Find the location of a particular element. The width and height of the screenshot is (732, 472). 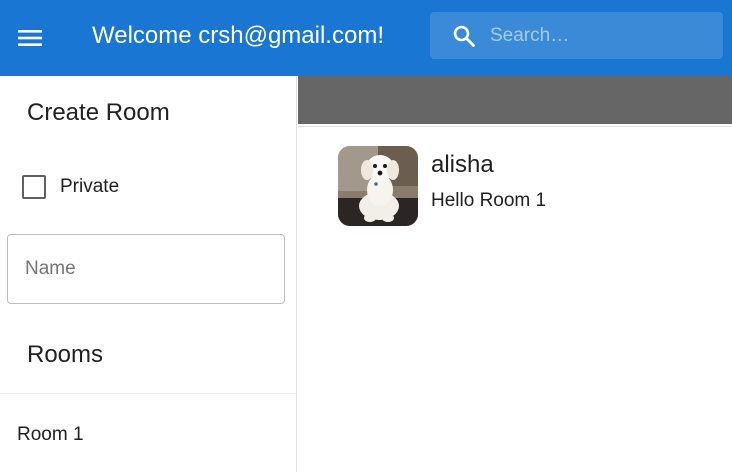

private-checkbox is located at coordinates (34, 187).